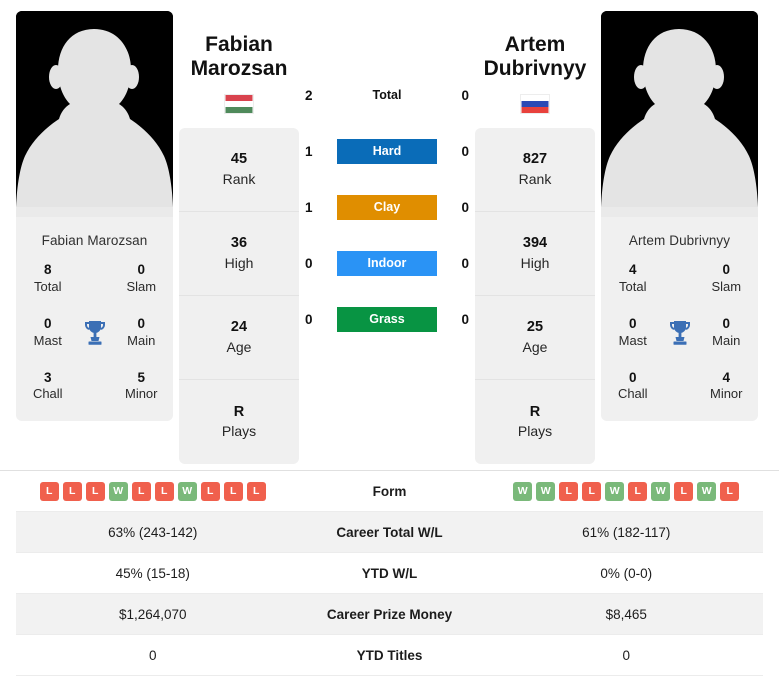  Describe the element at coordinates (632, 340) in the screenshot. I see `titles-mast-label-right: Mast` at that location.